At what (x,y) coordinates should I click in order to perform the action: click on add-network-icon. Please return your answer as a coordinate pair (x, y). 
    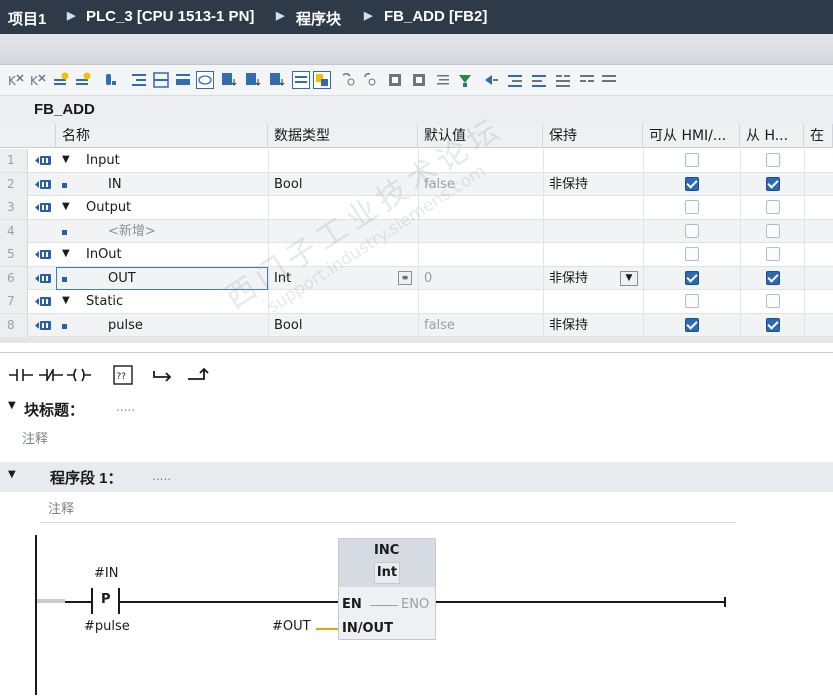
    Looking at the image, I should click on (83, 80).